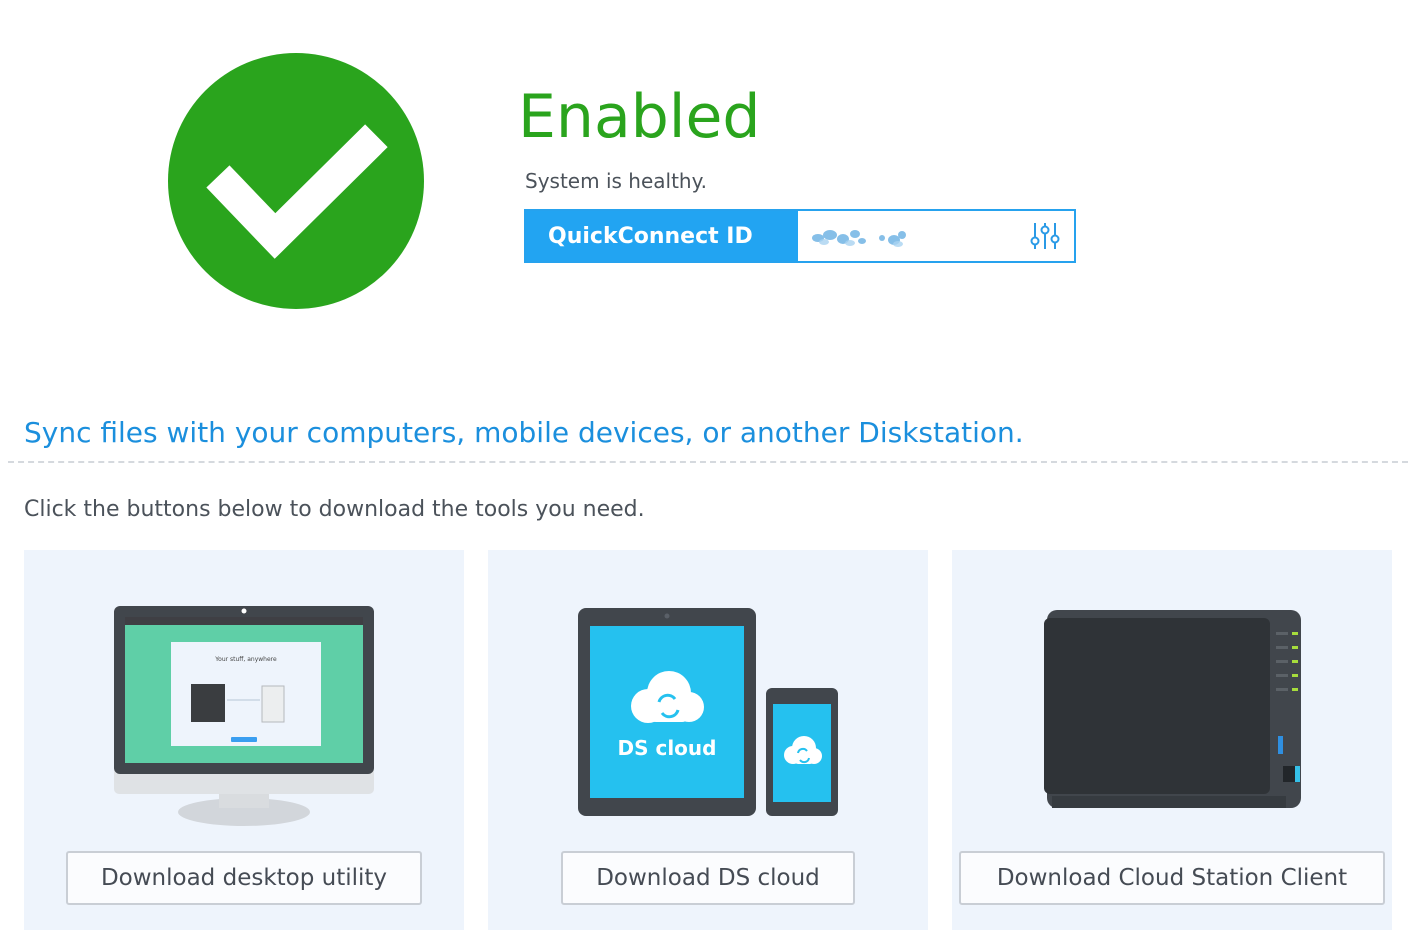 Image resolution: width=1414 pixels, height=948 pixels. I want to click on check-circle-icon, so click(296, 181).